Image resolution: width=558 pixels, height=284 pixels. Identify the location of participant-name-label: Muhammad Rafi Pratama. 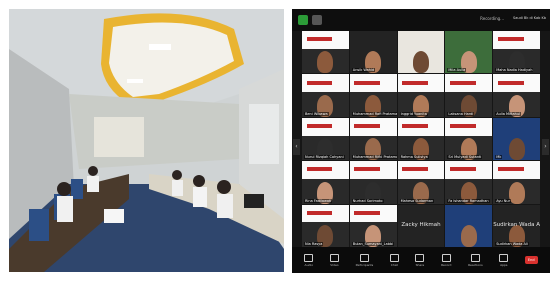
(374, 113).